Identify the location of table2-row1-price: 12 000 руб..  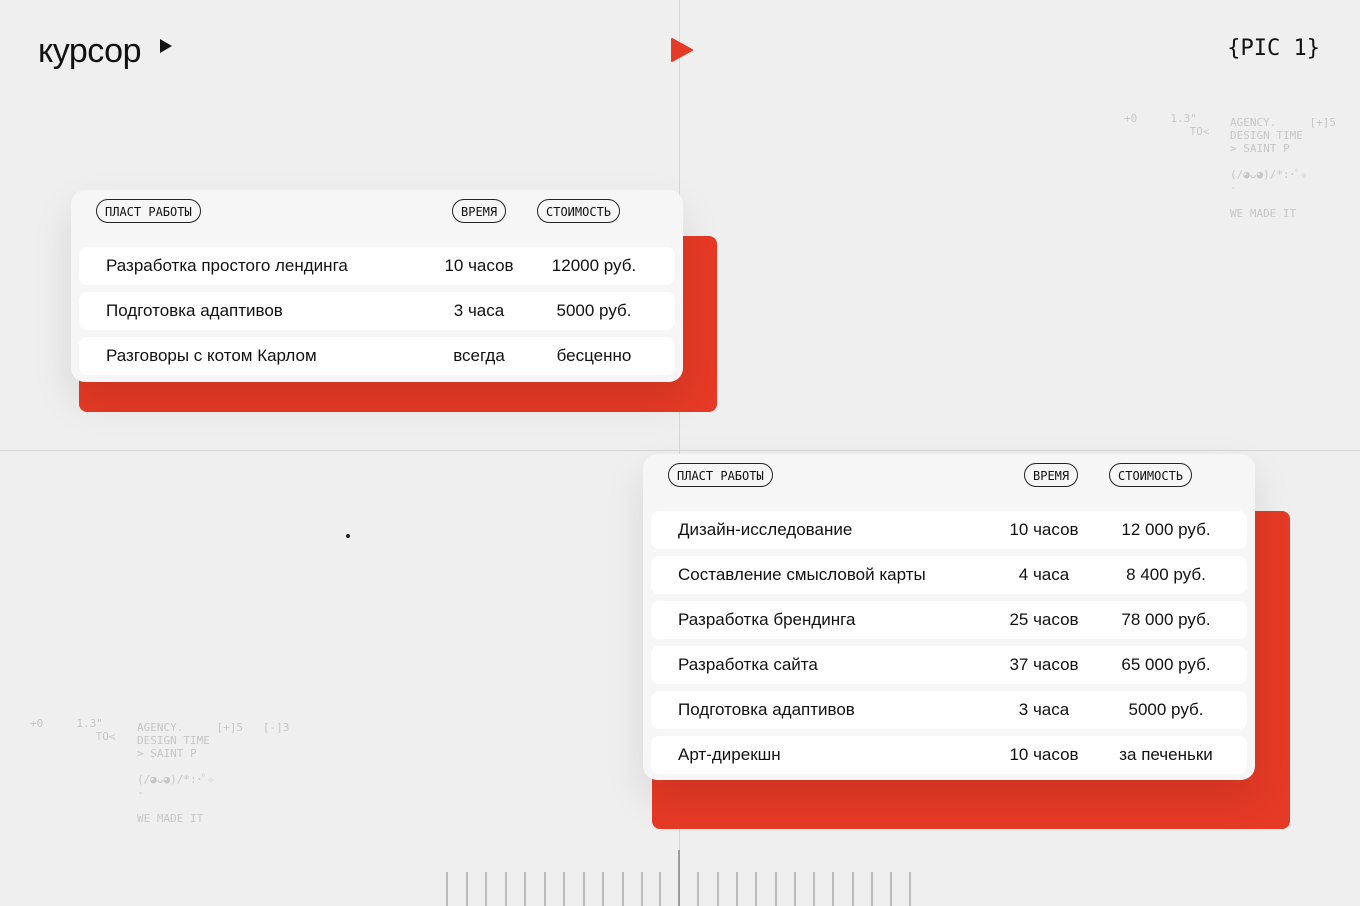
(1166, 529).